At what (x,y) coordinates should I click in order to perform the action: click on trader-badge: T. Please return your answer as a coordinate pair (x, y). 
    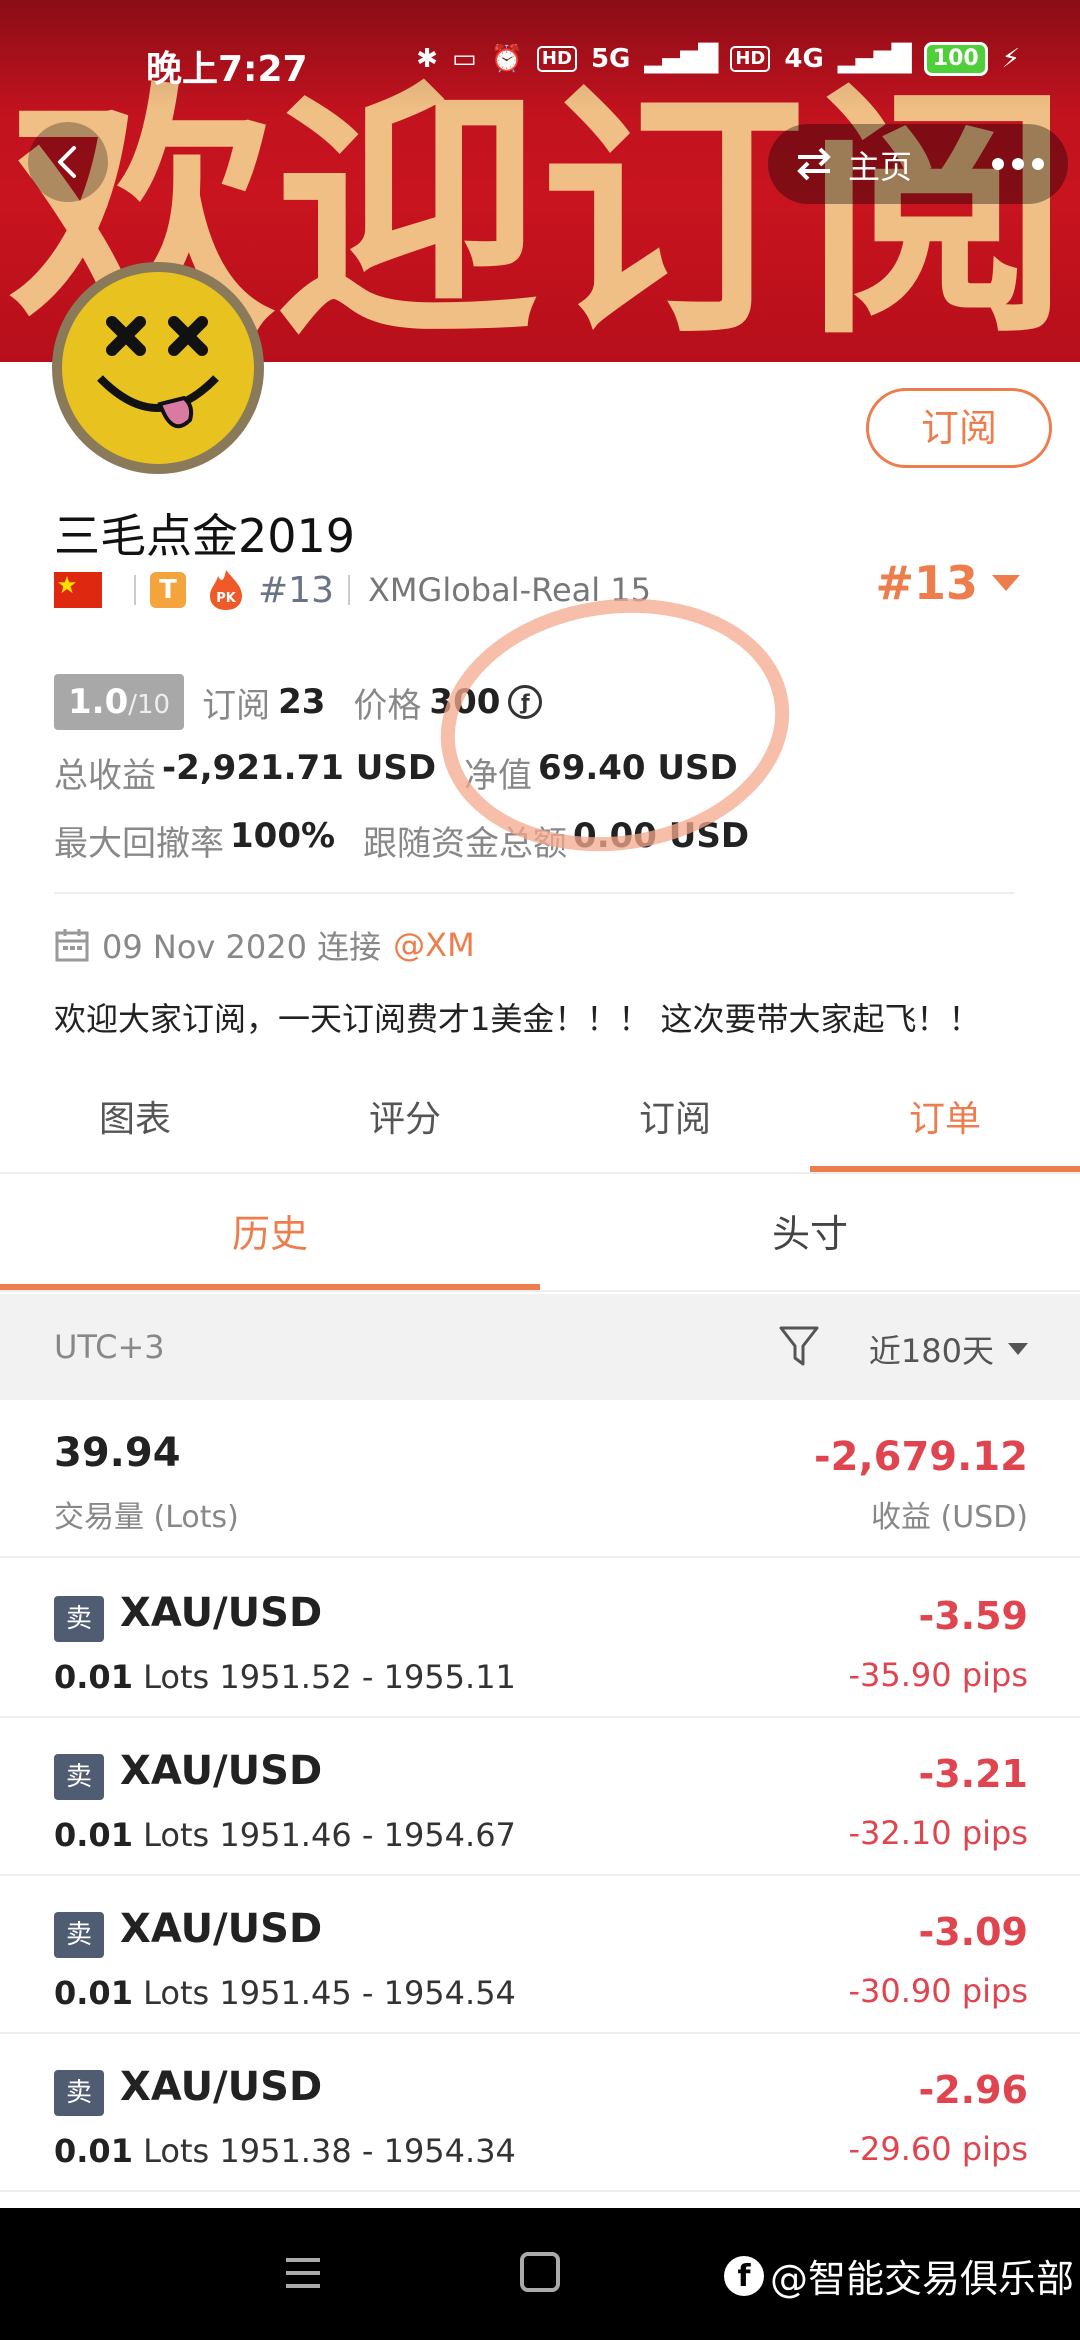
    Looking at the image, I should click on (168, 590).